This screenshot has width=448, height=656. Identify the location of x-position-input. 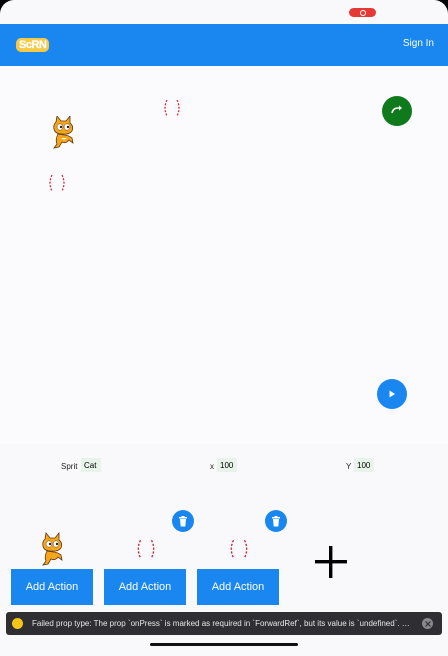
(227, 465).